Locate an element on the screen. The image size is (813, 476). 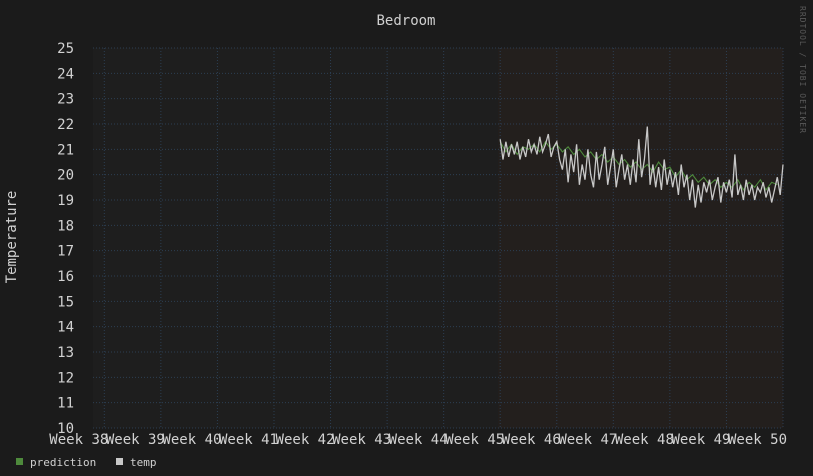
y-tick-label: 15 is located at coordinates (65, 302).